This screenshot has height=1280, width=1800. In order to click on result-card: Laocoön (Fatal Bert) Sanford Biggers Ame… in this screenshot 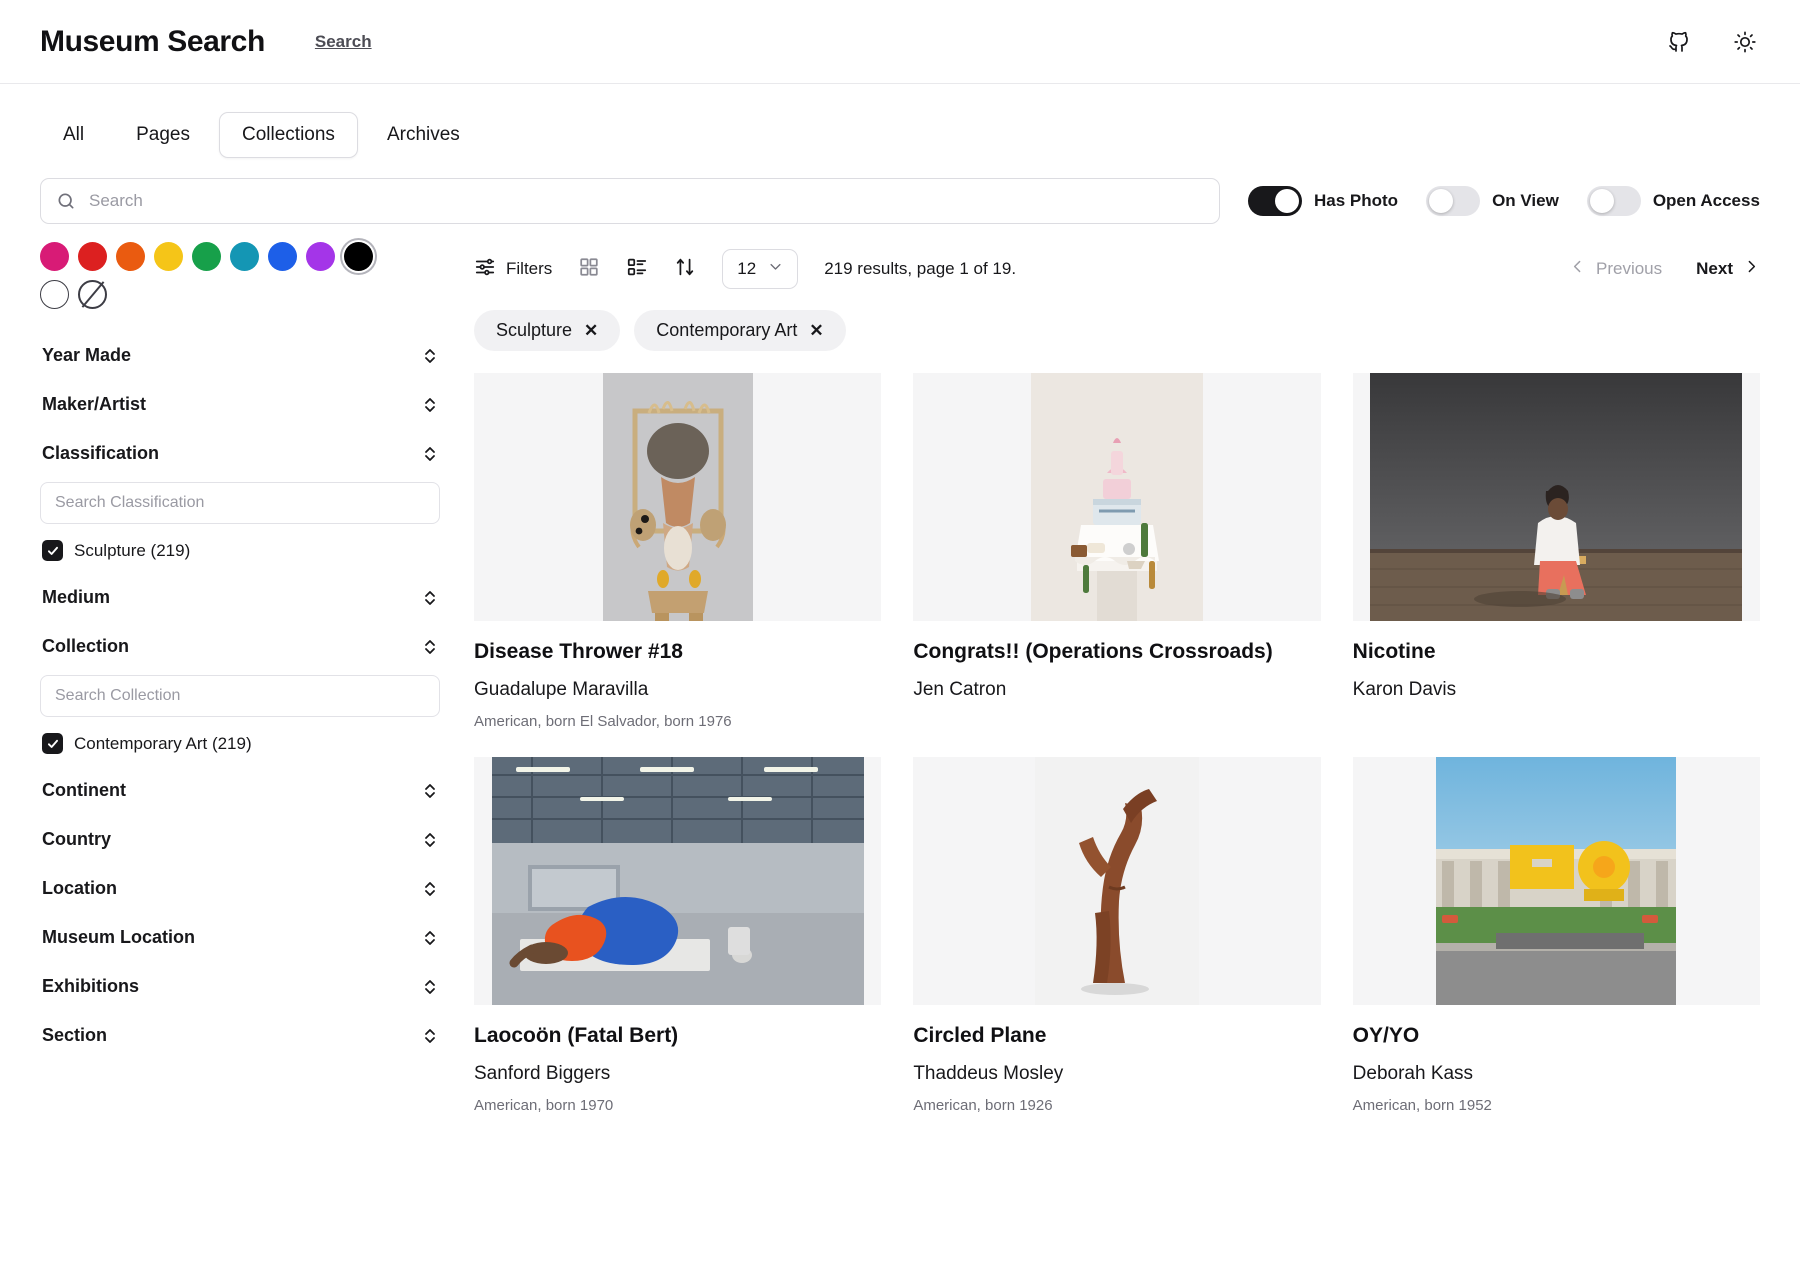, I will do `click(678, 936)`.